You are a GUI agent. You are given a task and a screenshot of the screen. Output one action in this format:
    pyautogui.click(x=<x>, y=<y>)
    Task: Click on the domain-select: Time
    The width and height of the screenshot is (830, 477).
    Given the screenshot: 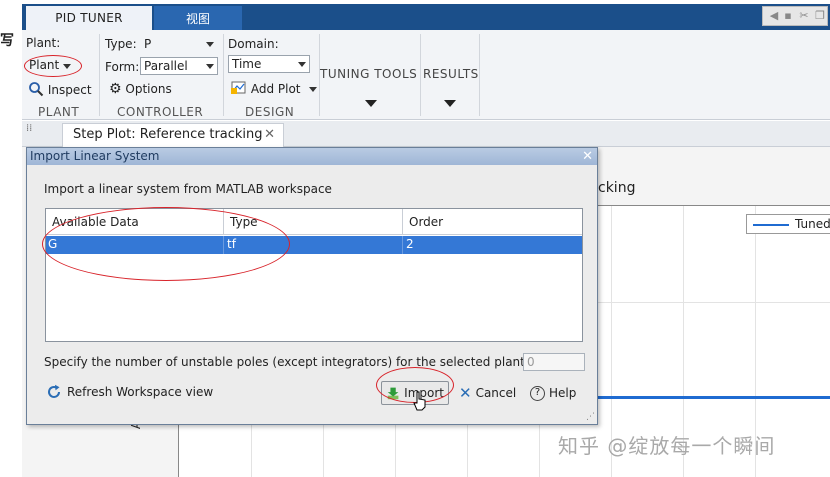 What is the action you would take?
    pyautogui.click(x=269, y=64)
    